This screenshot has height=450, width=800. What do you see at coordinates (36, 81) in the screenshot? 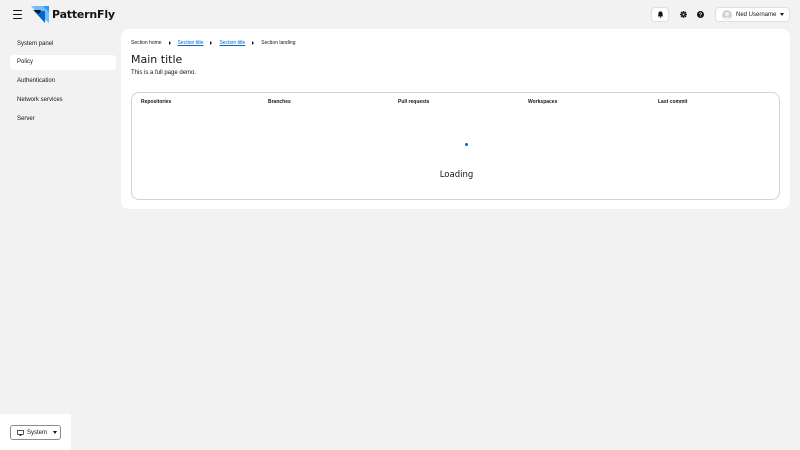
I see `sidebar-item-label: Authentication` at bounding box center [36, 81].